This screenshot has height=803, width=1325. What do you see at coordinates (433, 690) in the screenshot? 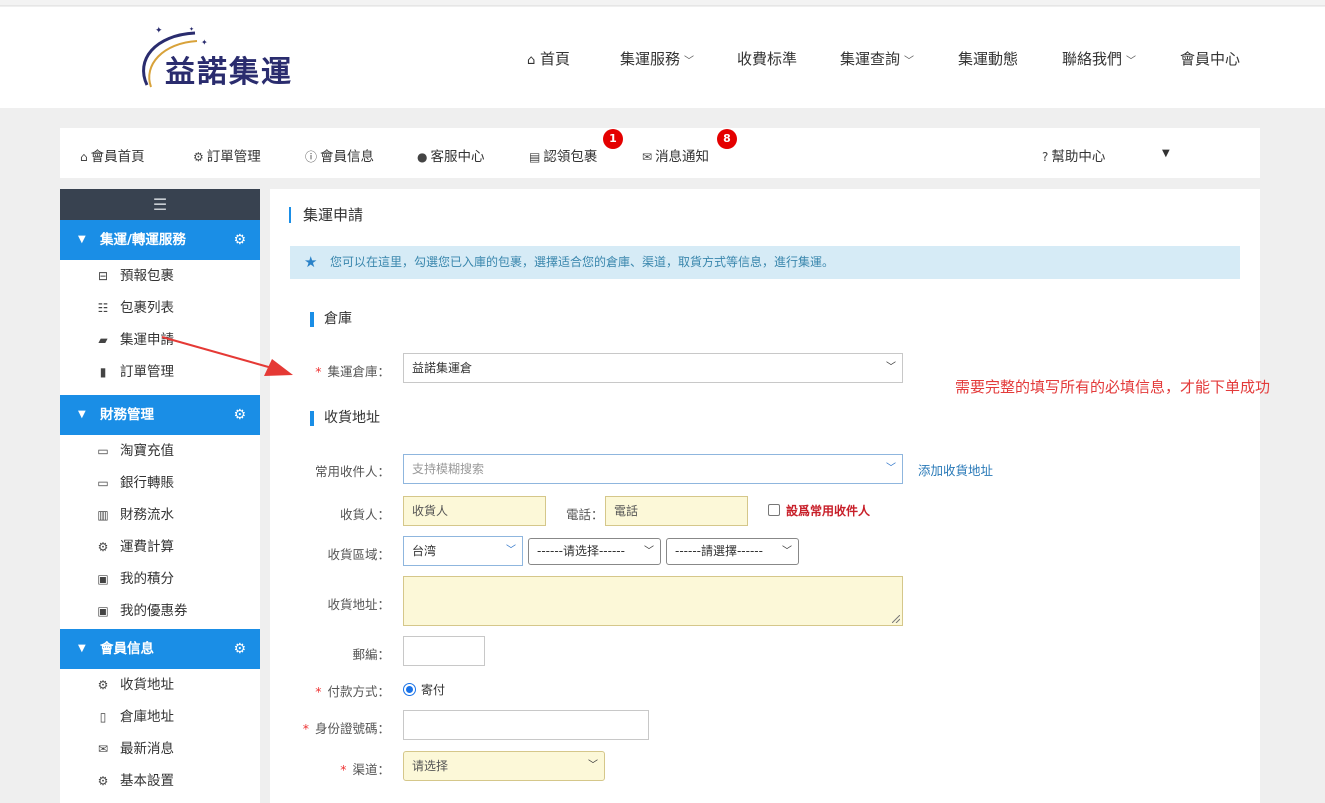
I see `payment-option-label: 寄付` at bounding box center [433, 690].